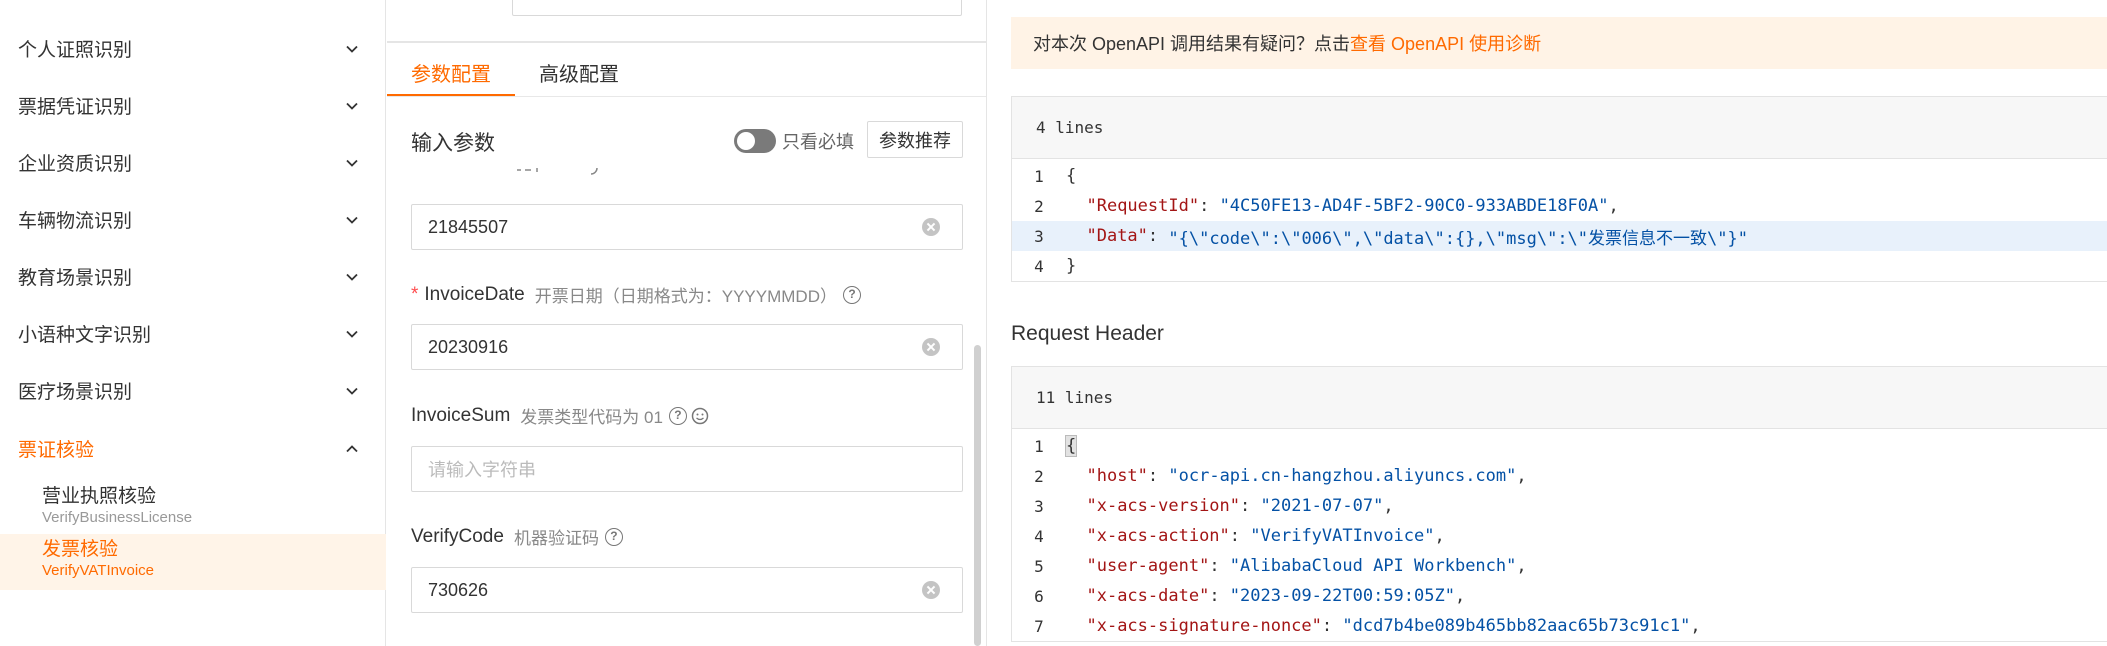  Describe the element at coordinates (1559, 398) in the screenshot. I see `line-count: 11 lines` at that location.